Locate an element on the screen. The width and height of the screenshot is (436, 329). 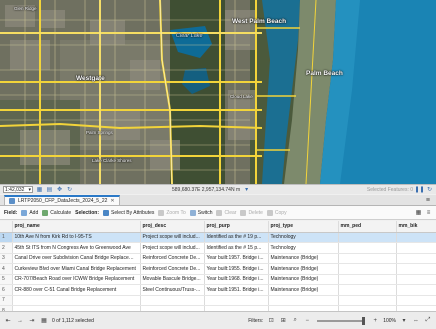
column-header-mm-bik: mm_bik is located at coordinates (416, 227).